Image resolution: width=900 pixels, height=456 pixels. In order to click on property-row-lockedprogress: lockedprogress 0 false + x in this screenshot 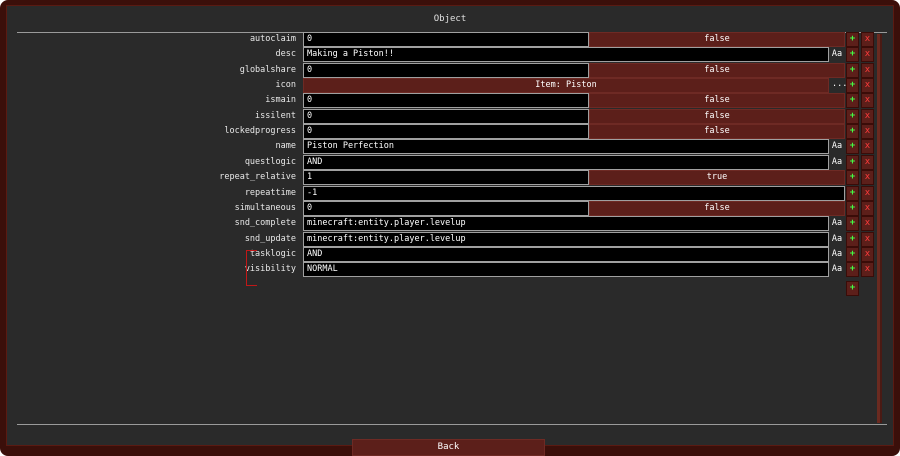, I will do `click(450, 132)`.